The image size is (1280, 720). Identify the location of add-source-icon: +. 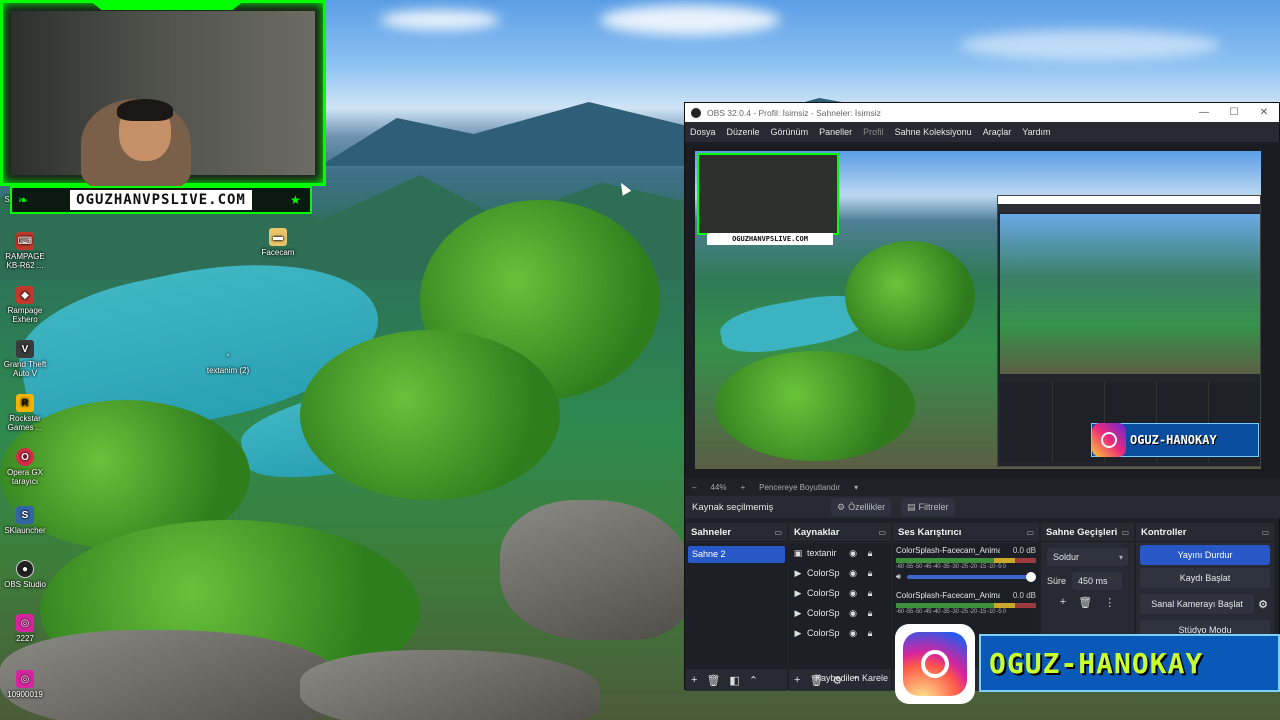
(797, 680).